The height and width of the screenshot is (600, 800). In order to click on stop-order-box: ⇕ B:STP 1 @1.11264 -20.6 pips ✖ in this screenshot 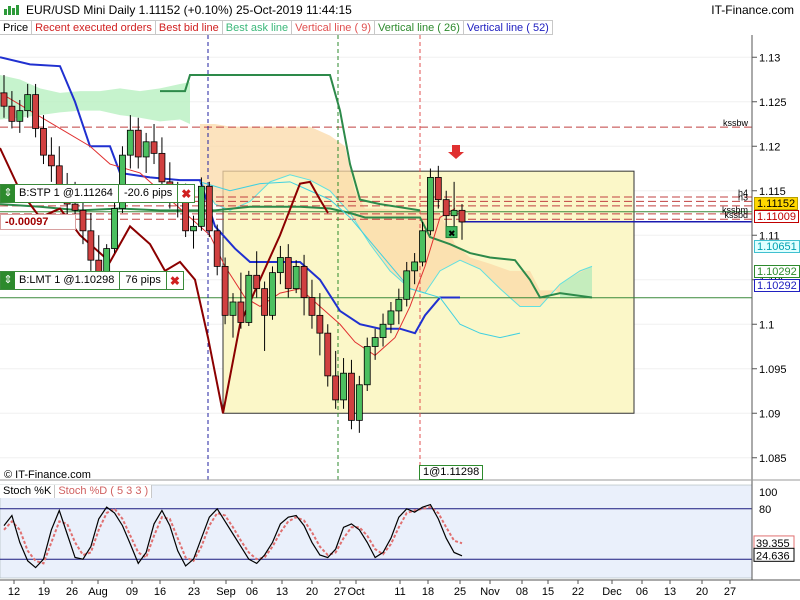, I will do `click(98, 193)`.